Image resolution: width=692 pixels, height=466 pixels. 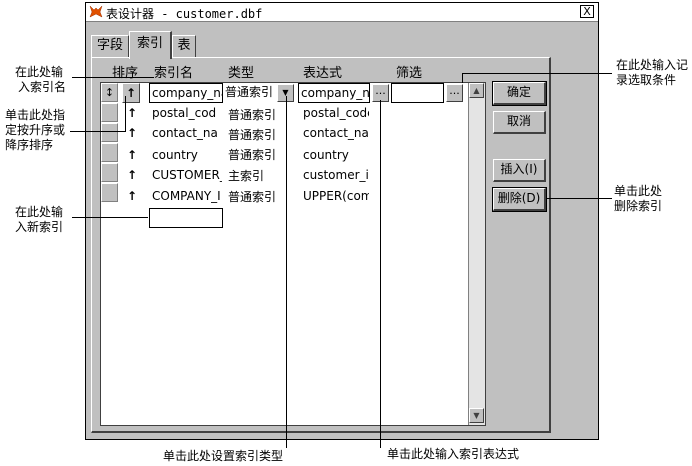 What do you see at coordinates (417, 93) in the screenshot?
I see `filter-input` at bounding box center [417, 93].